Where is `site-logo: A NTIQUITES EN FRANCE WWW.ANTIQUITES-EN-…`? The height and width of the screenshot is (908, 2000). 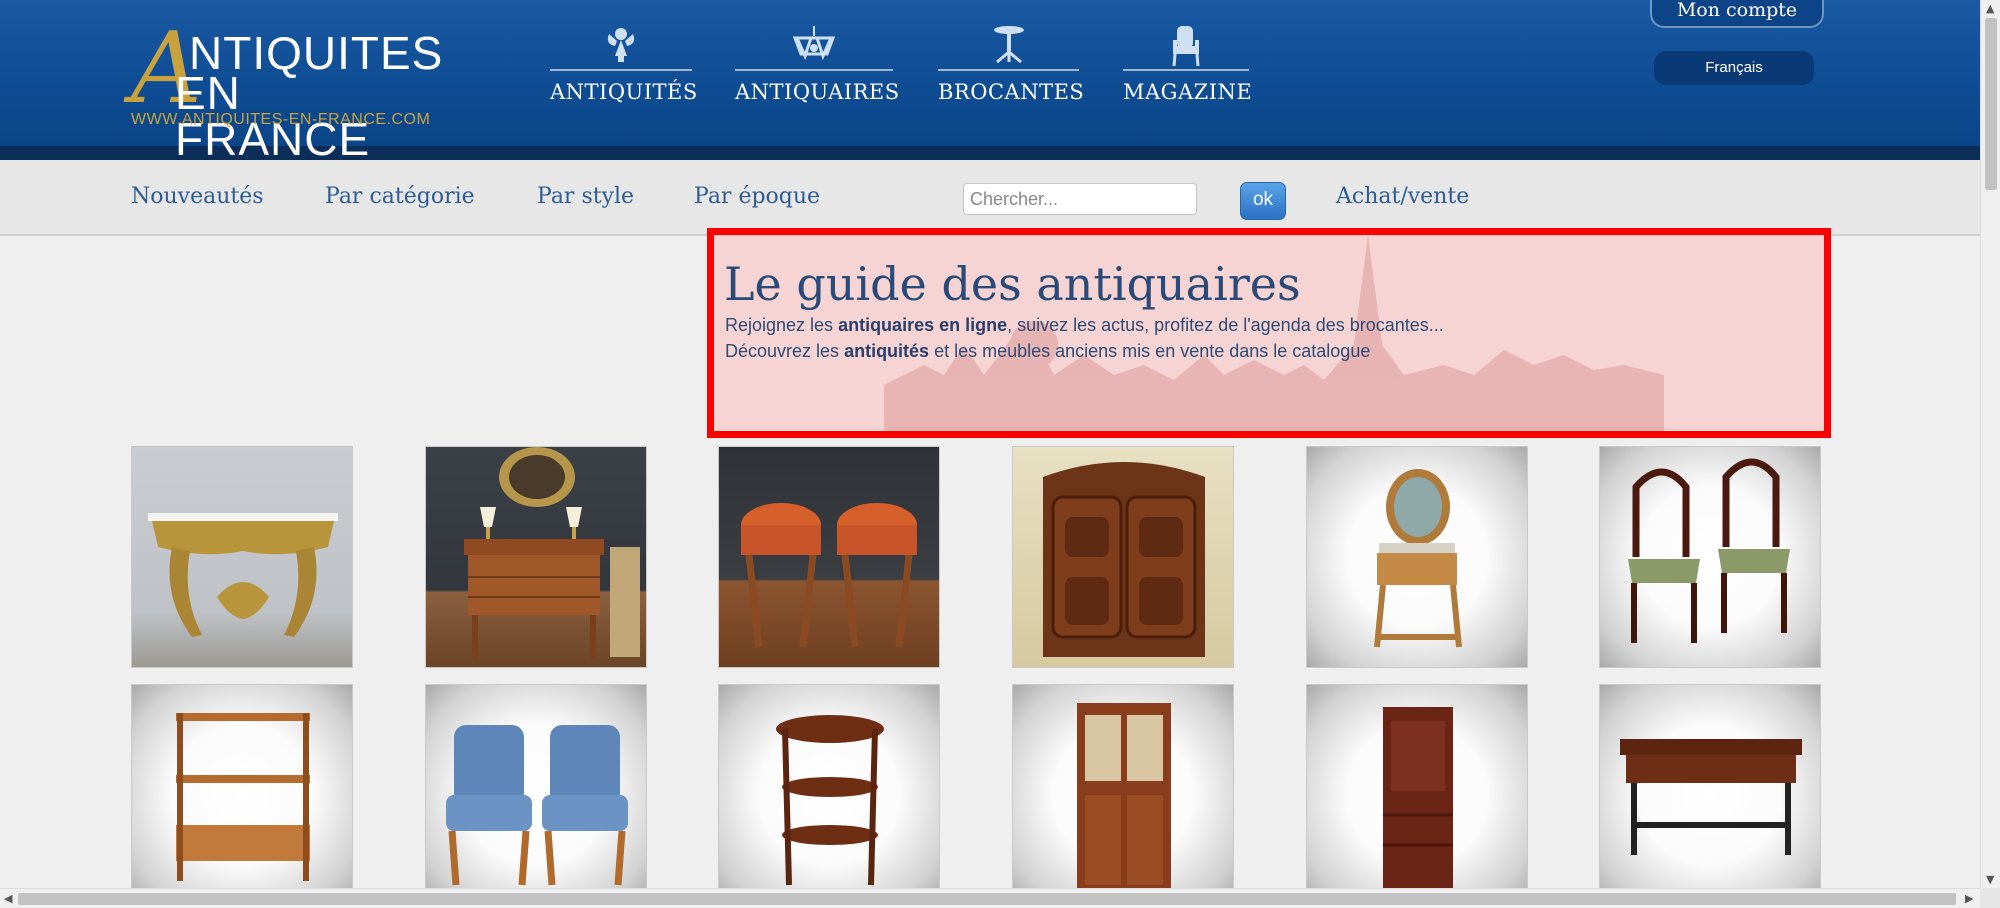
site-logo: A NTIQUITES EN FRANCE WWW.ANTIQUITES-EN-… is located at coordinates (286, 91).